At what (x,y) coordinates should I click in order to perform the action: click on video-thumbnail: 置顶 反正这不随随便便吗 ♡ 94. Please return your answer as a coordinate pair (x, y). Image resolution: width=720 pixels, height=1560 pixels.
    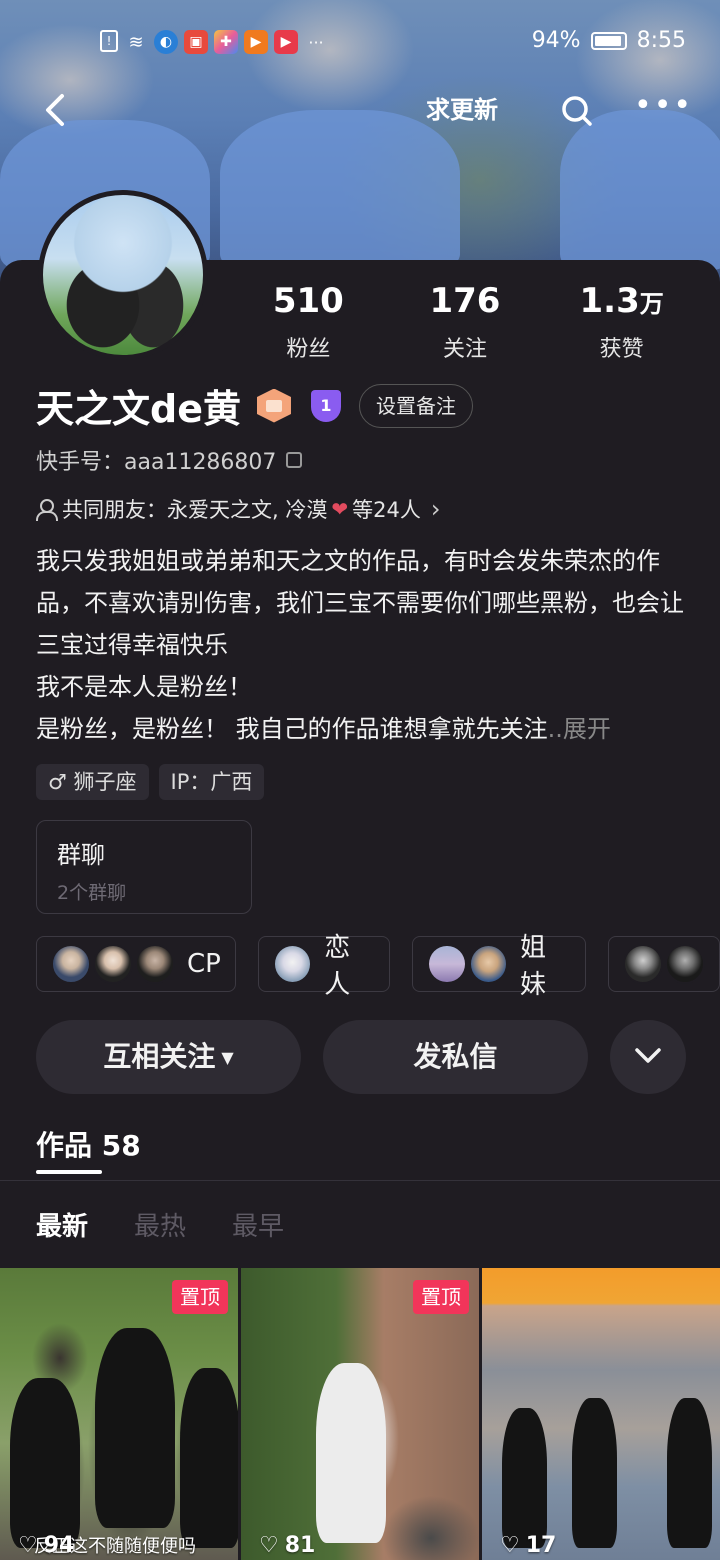
    Looking at the image, I should click on (119, 1414).